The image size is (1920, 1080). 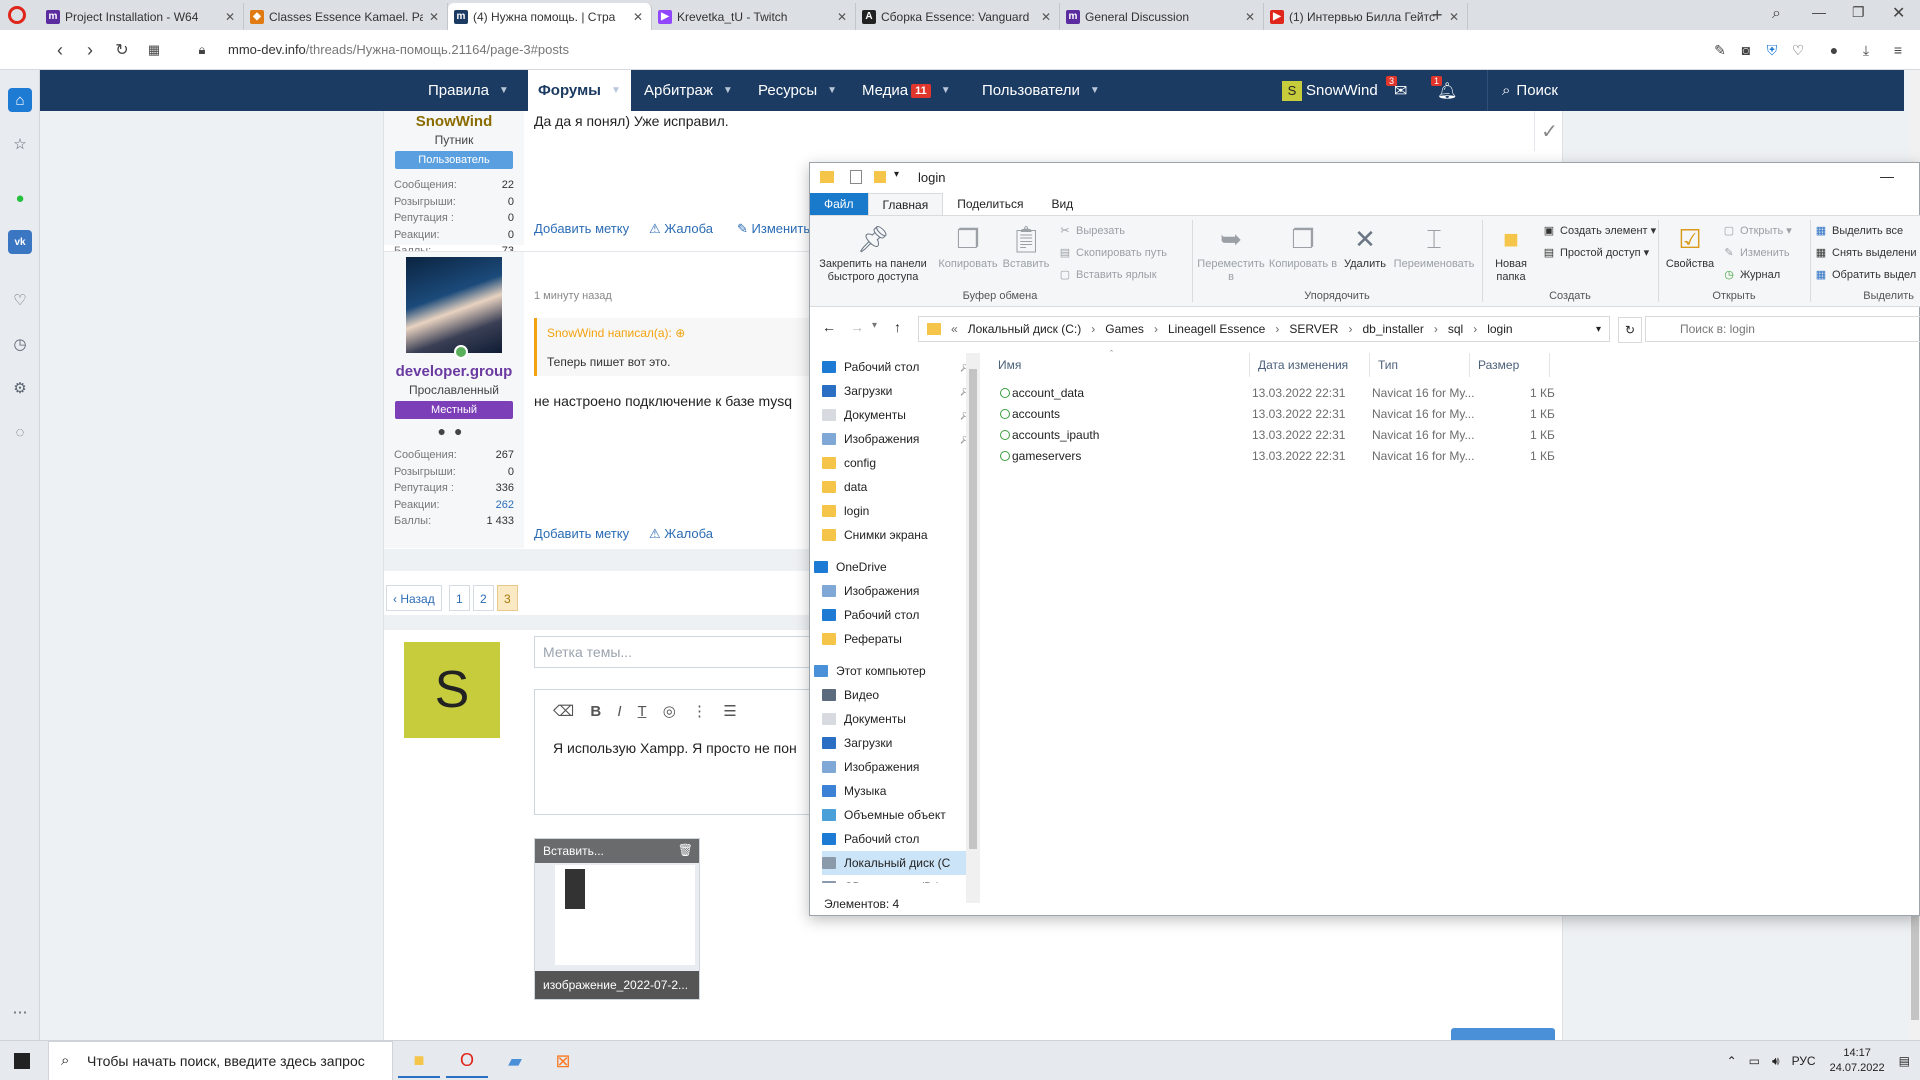 What do you see at coordinates (1866, 50) in the screenshot?
I see `download-icon: ⤓` at bounding box center [1866, 50].